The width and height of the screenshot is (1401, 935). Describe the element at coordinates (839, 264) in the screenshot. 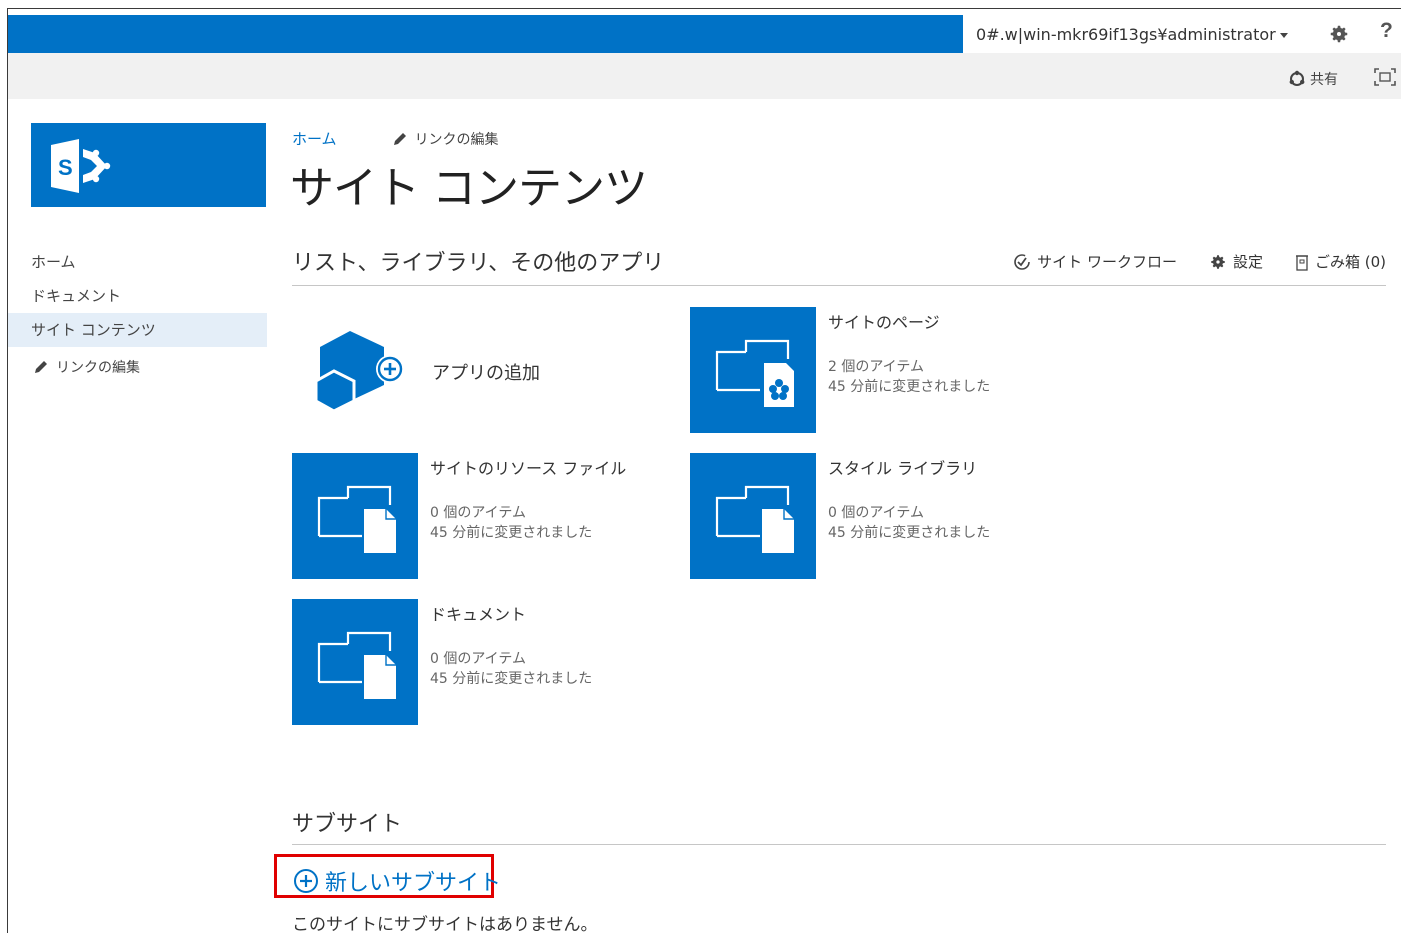

I see `apps-section-header: リスト、ライブラリ、その他のアプリ サイト ワークフロー 設定 ごみ箱 (0)` at that location.